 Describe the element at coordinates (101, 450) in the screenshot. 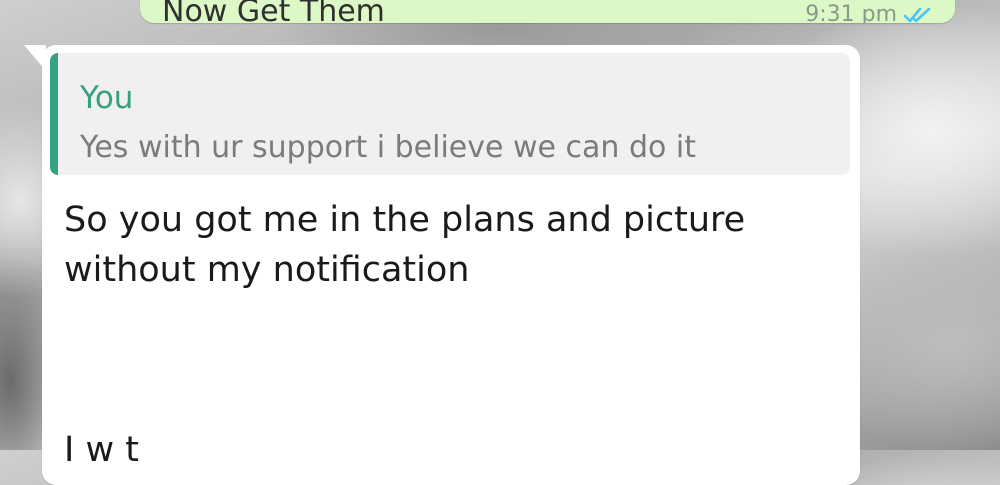

I see `message-text-continued: I w t` at that location.